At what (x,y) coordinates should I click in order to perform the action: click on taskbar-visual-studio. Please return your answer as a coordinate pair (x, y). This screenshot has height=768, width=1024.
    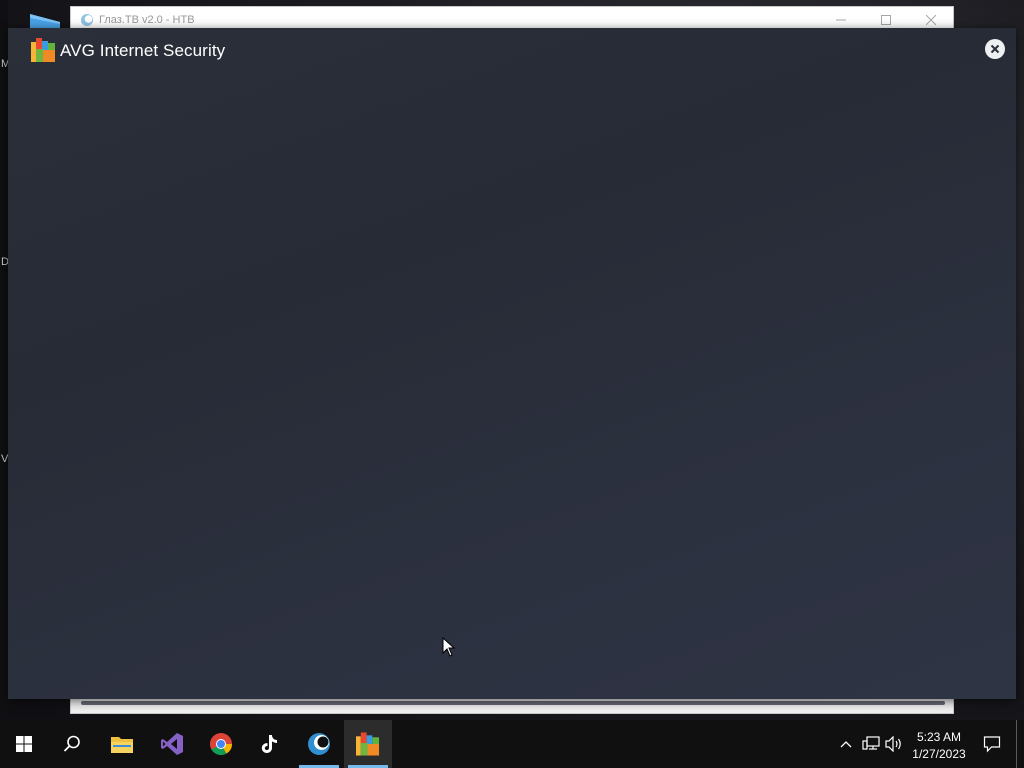
    Looking at the image, I should click on (172, 744).